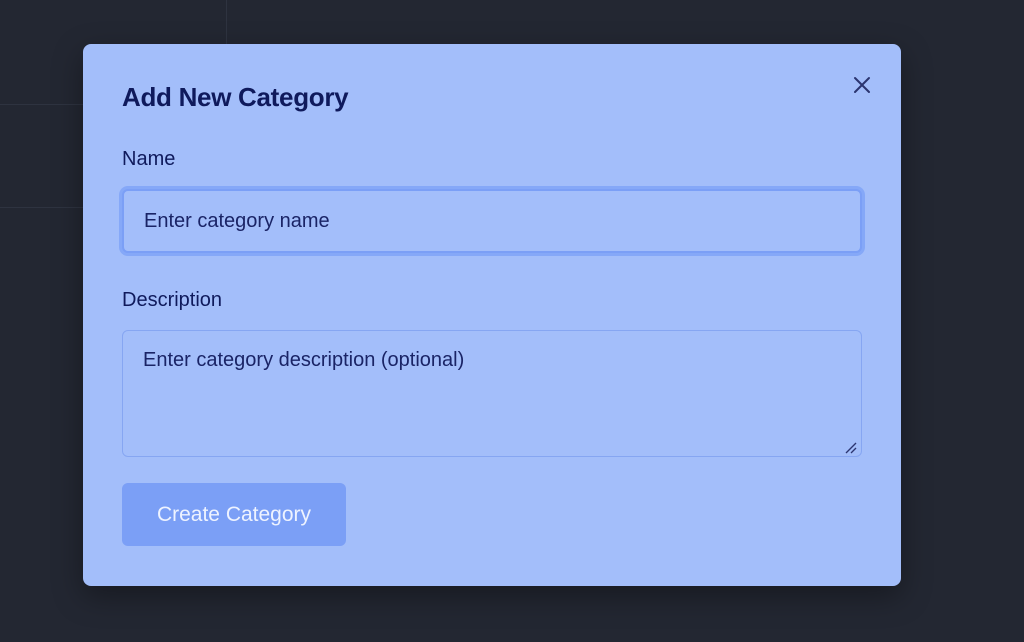 The width and height of the screenshot is (1024, 642). Describe the element at coordinates (149, 159) in the screenshot. I see `name-label: Name` at that location.